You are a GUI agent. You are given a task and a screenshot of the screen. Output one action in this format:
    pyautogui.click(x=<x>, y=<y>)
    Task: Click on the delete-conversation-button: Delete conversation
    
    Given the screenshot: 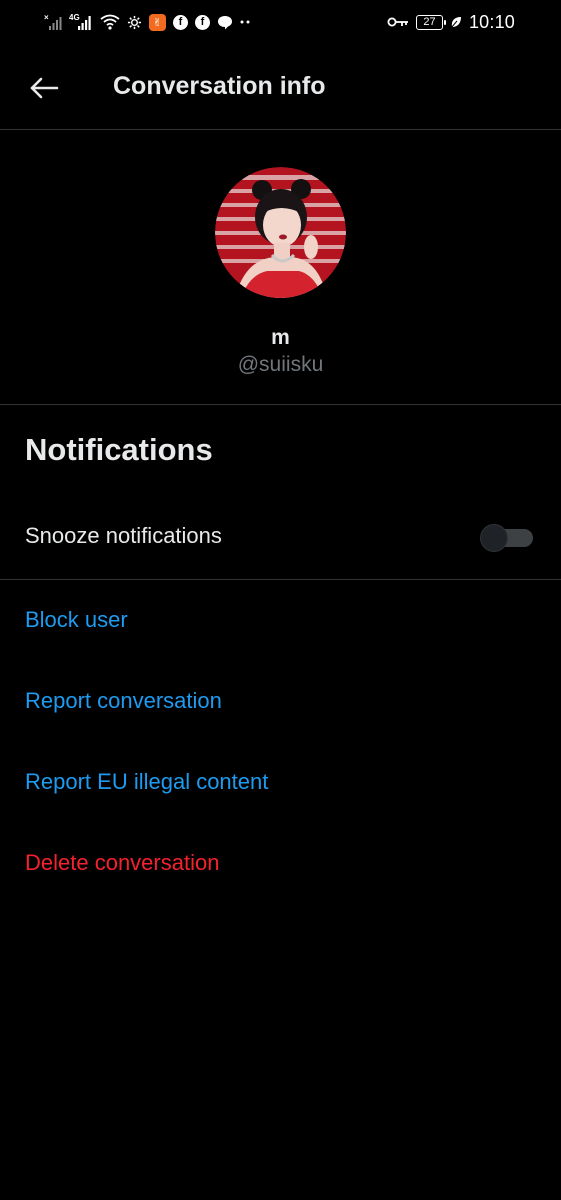 What is the action you would take?
    pyautogui.click(x=122, y=863)
    